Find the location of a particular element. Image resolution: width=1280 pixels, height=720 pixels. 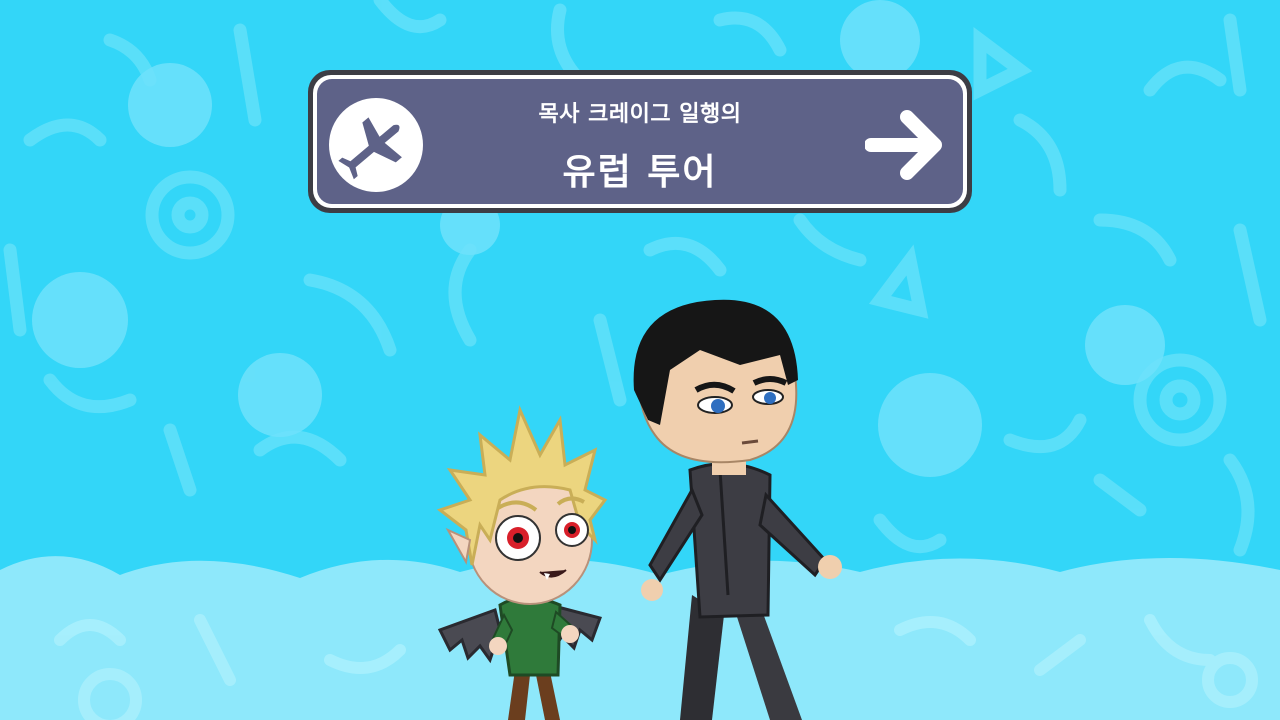

tour-banner-sign: 목사 크레이그 일행의 유럽 투어 is located at coordinates (640, 141).